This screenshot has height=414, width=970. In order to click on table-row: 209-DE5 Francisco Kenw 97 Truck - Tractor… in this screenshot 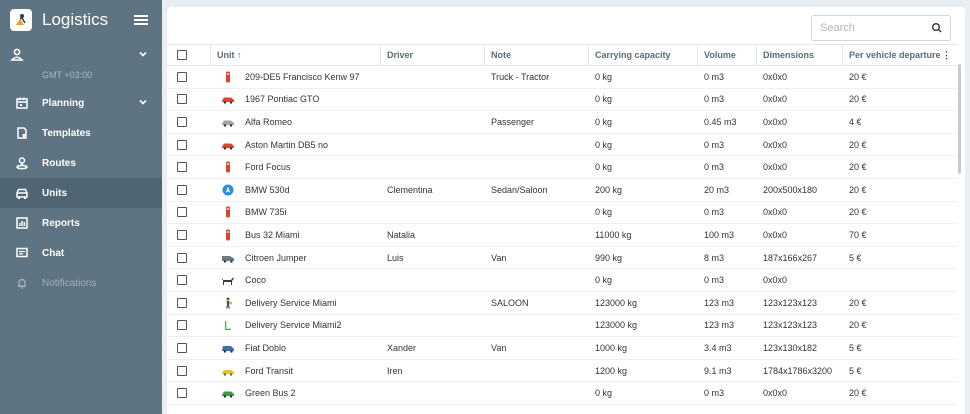, I will do `click(562, 77)`.